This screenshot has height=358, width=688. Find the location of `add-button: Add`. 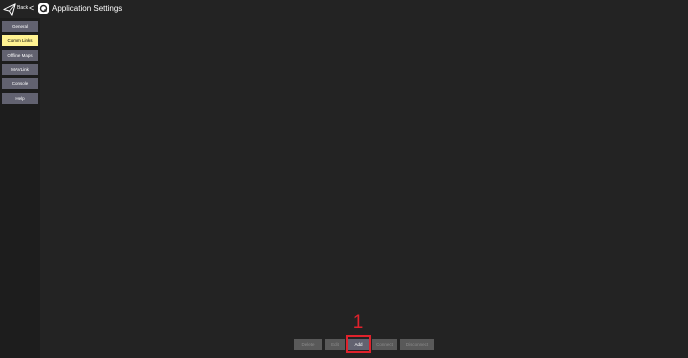

add-button: Add is located at coordinates (358, 344).